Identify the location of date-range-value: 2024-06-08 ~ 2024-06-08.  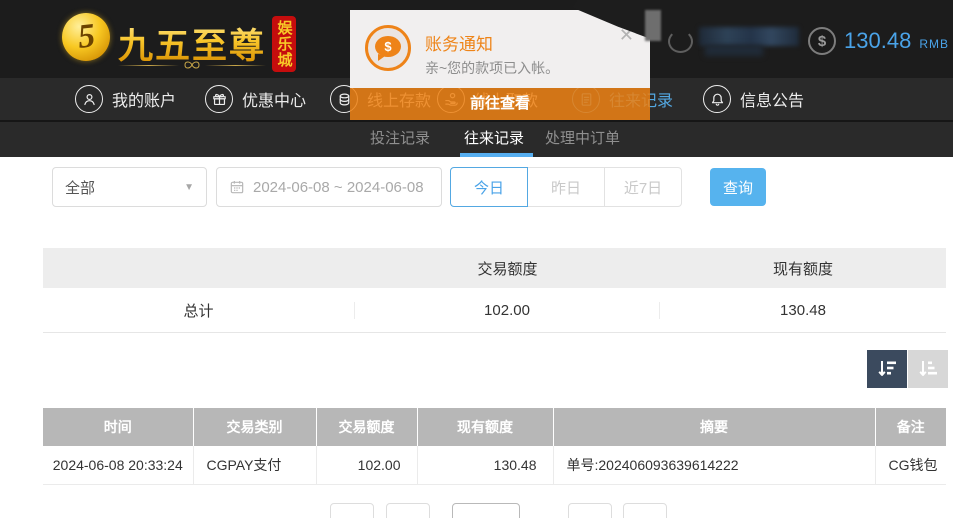
(338, 187).